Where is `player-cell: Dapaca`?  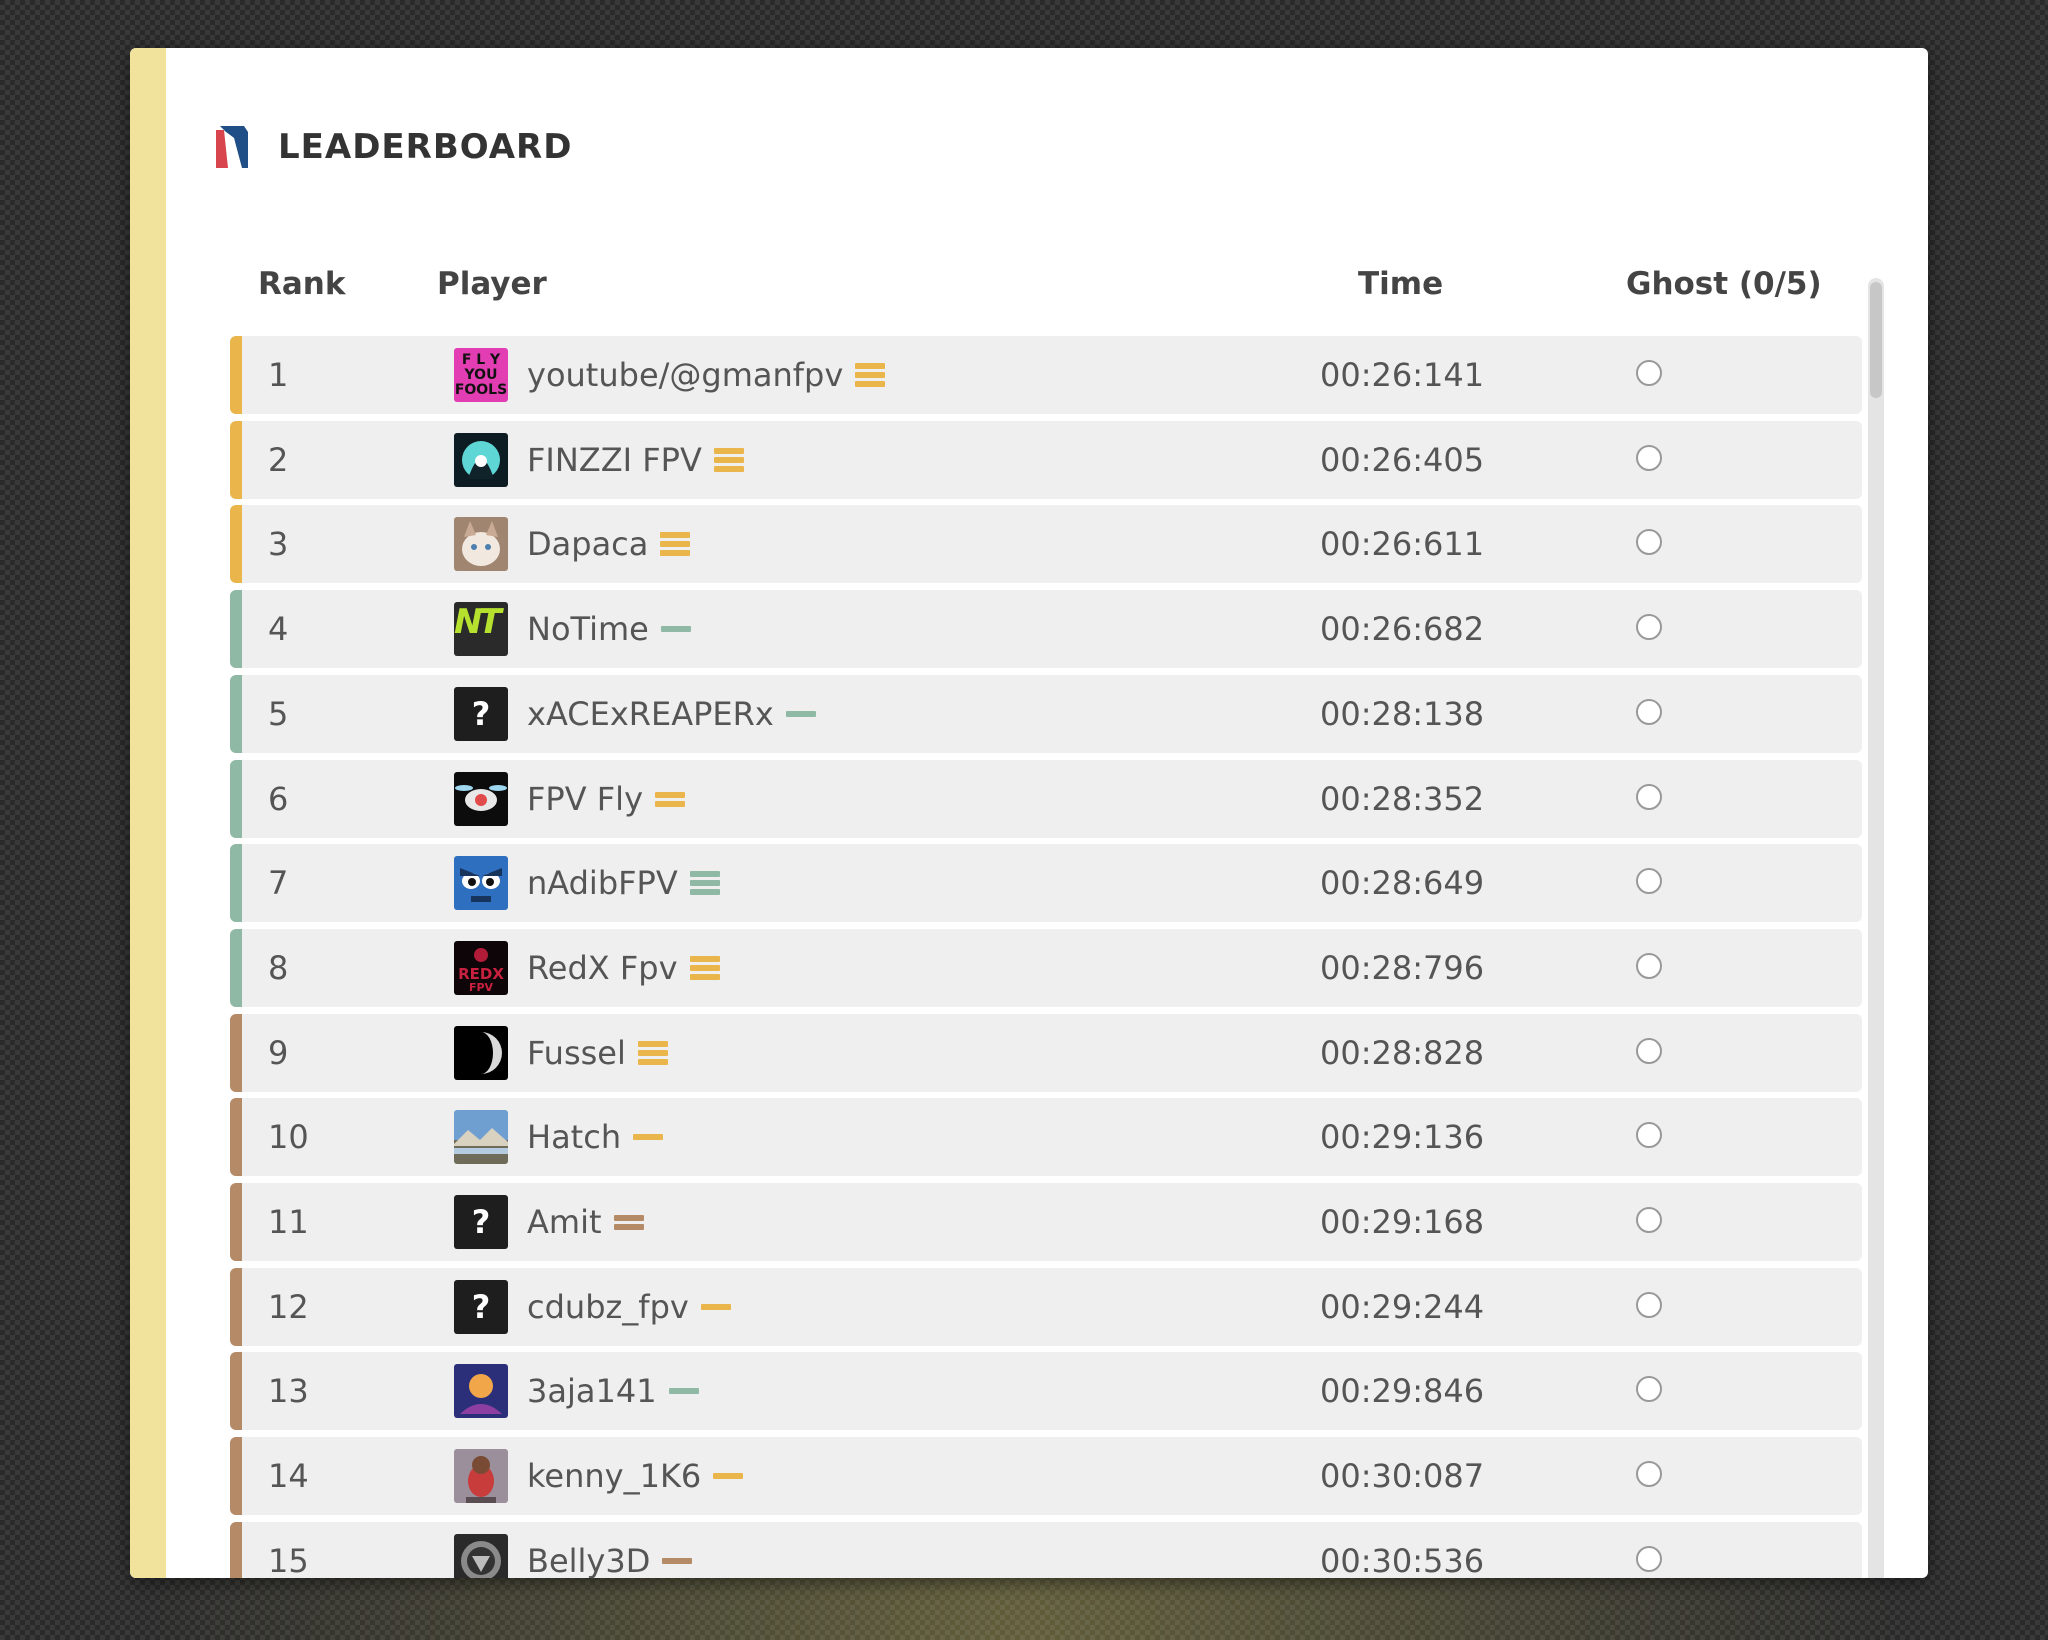 player-cell: Dapaca is located at coordinates (609, 544).